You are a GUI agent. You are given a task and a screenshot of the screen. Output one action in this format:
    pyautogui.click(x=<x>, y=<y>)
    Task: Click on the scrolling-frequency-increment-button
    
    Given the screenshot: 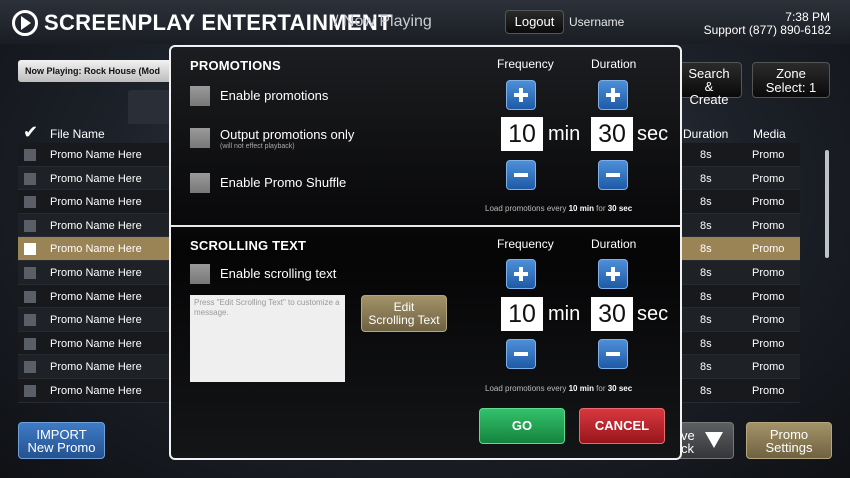 What is the action you would take?
    pyautogui.click(x=521, y=274)
    